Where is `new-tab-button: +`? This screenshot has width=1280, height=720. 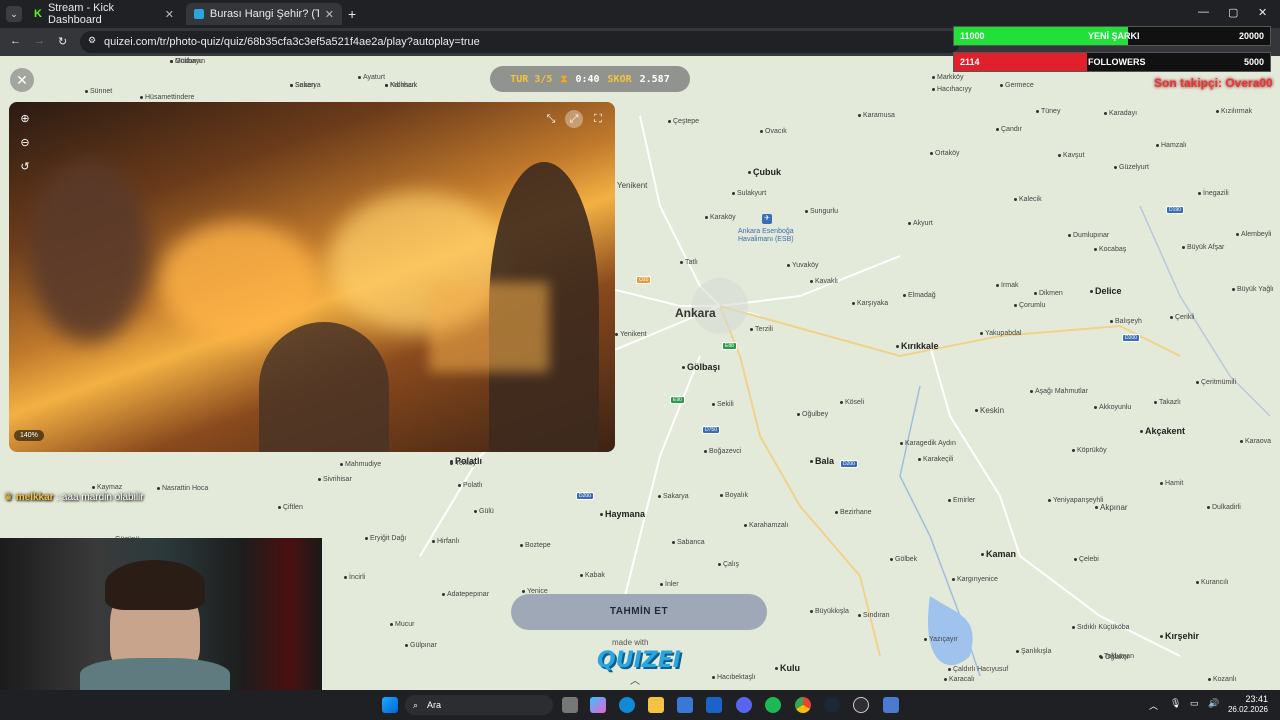 new-tab-button: + is located at coordinates (352, 14).